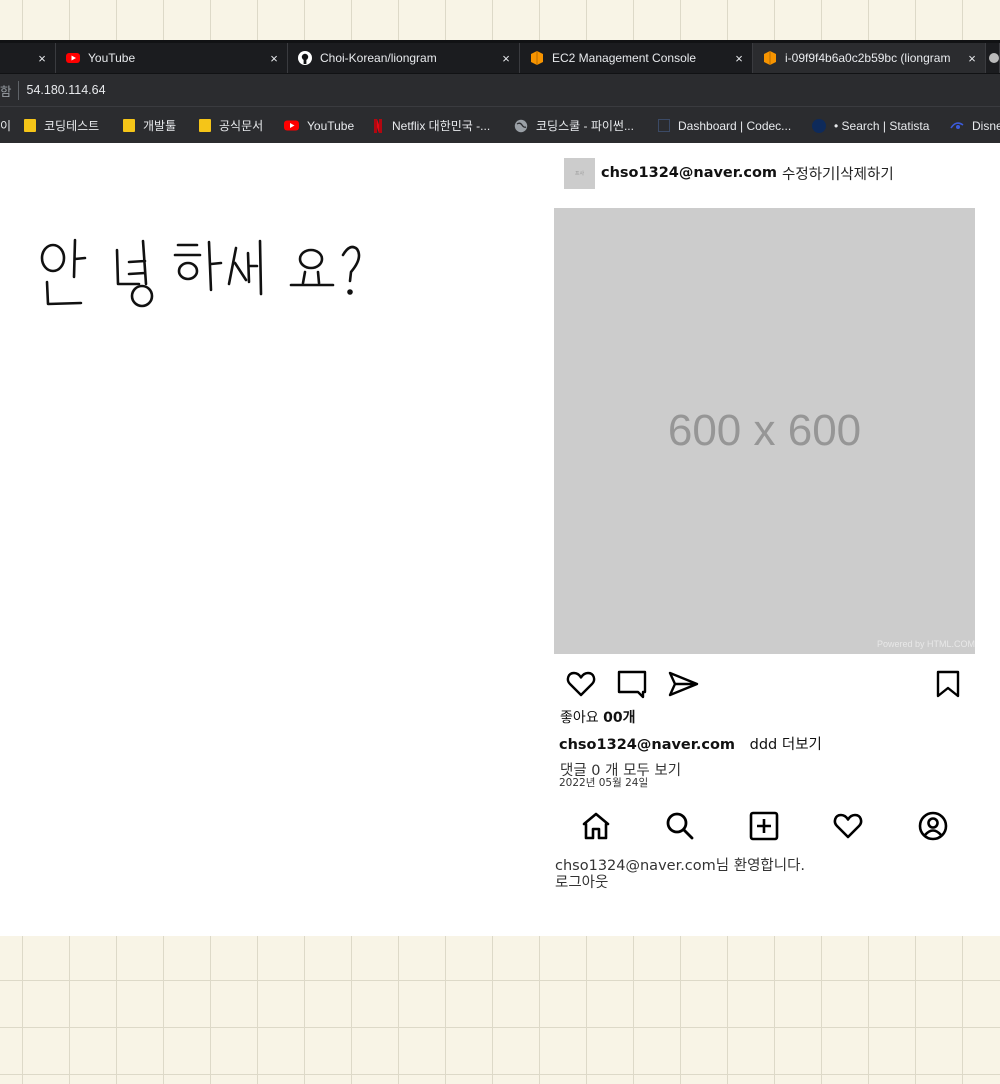  What do you see at coordinates (882, 125) in the screenshot?
I see `bookmark-label: • Search | Statista` at bounding box center [882, 125].